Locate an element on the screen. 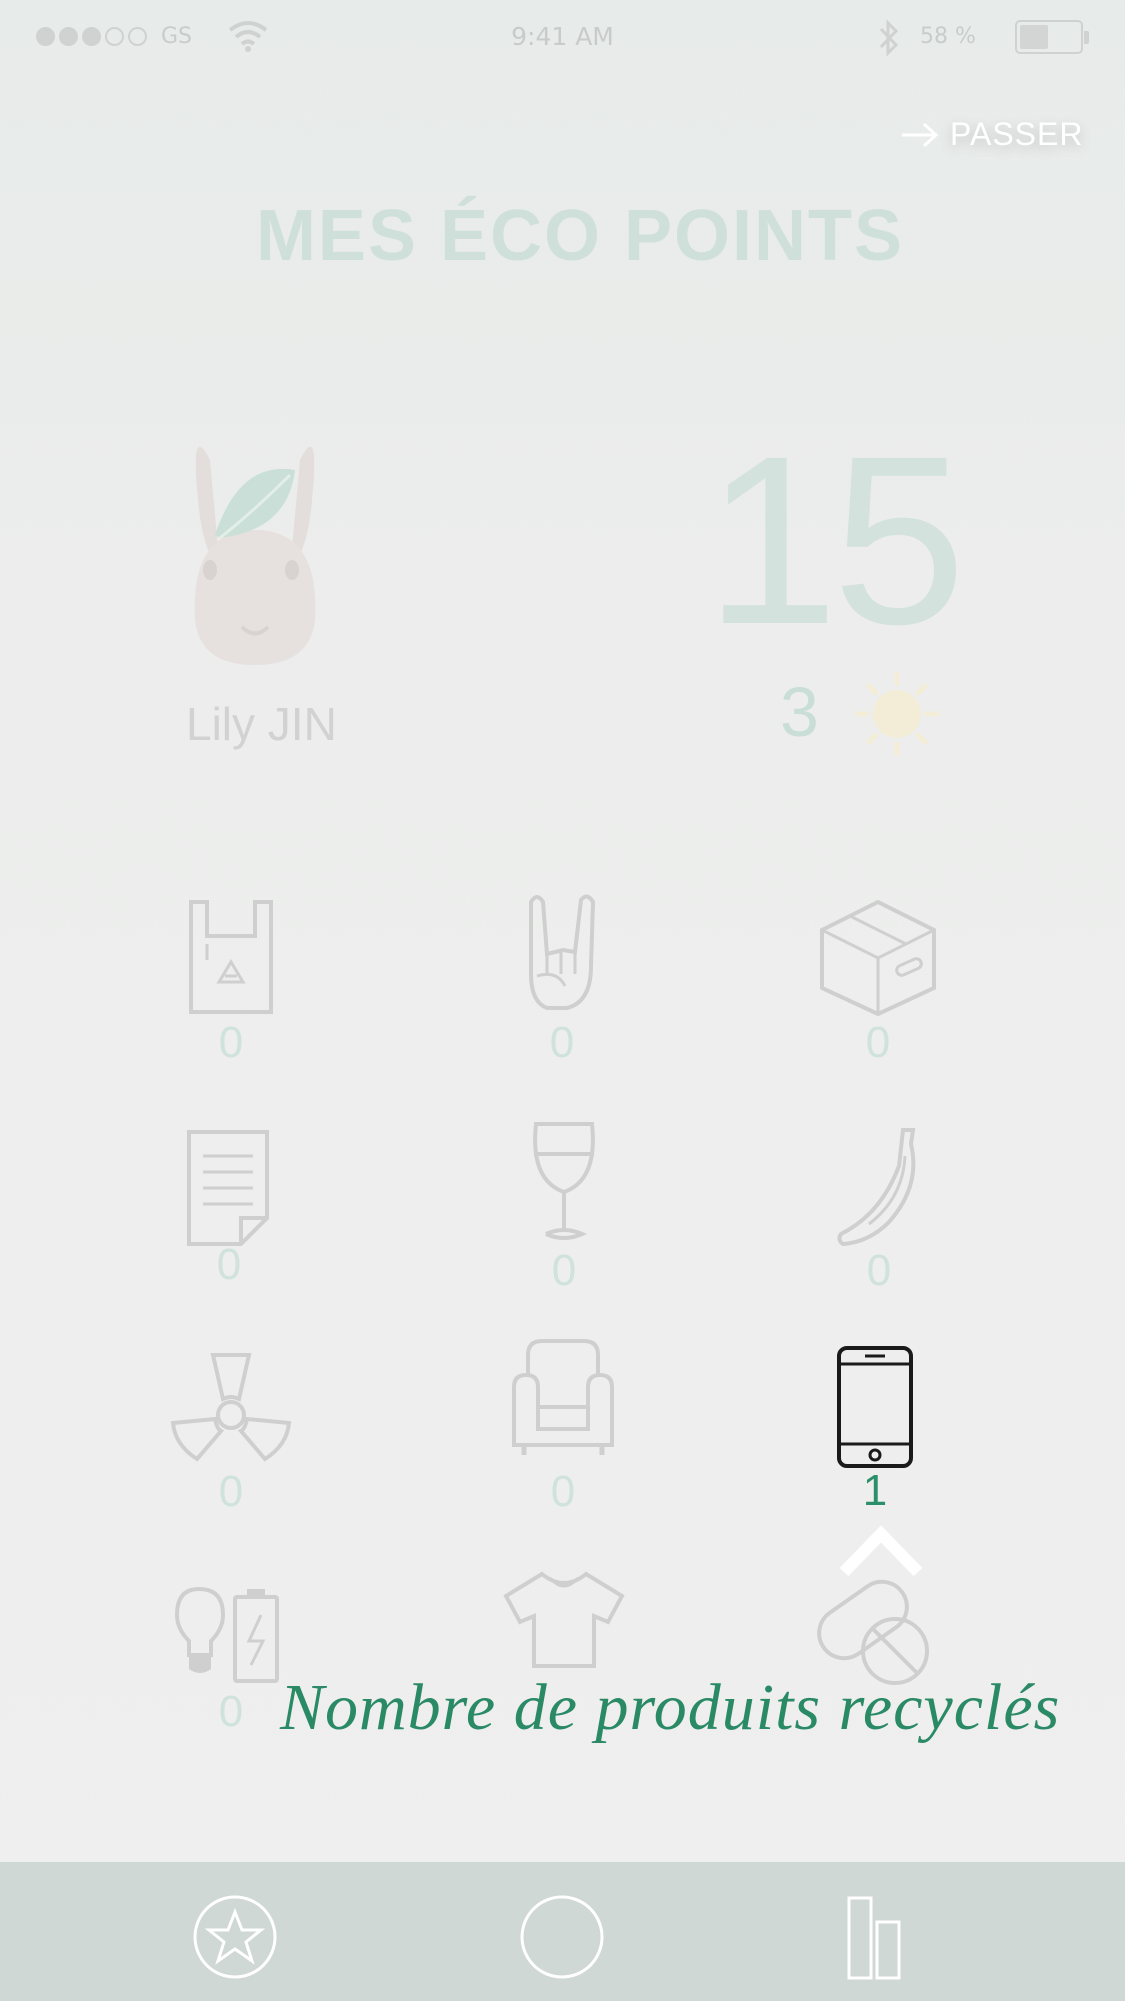  tooltip-caption: Nombre de produits recyclés is located at coordinates (670, 1707).